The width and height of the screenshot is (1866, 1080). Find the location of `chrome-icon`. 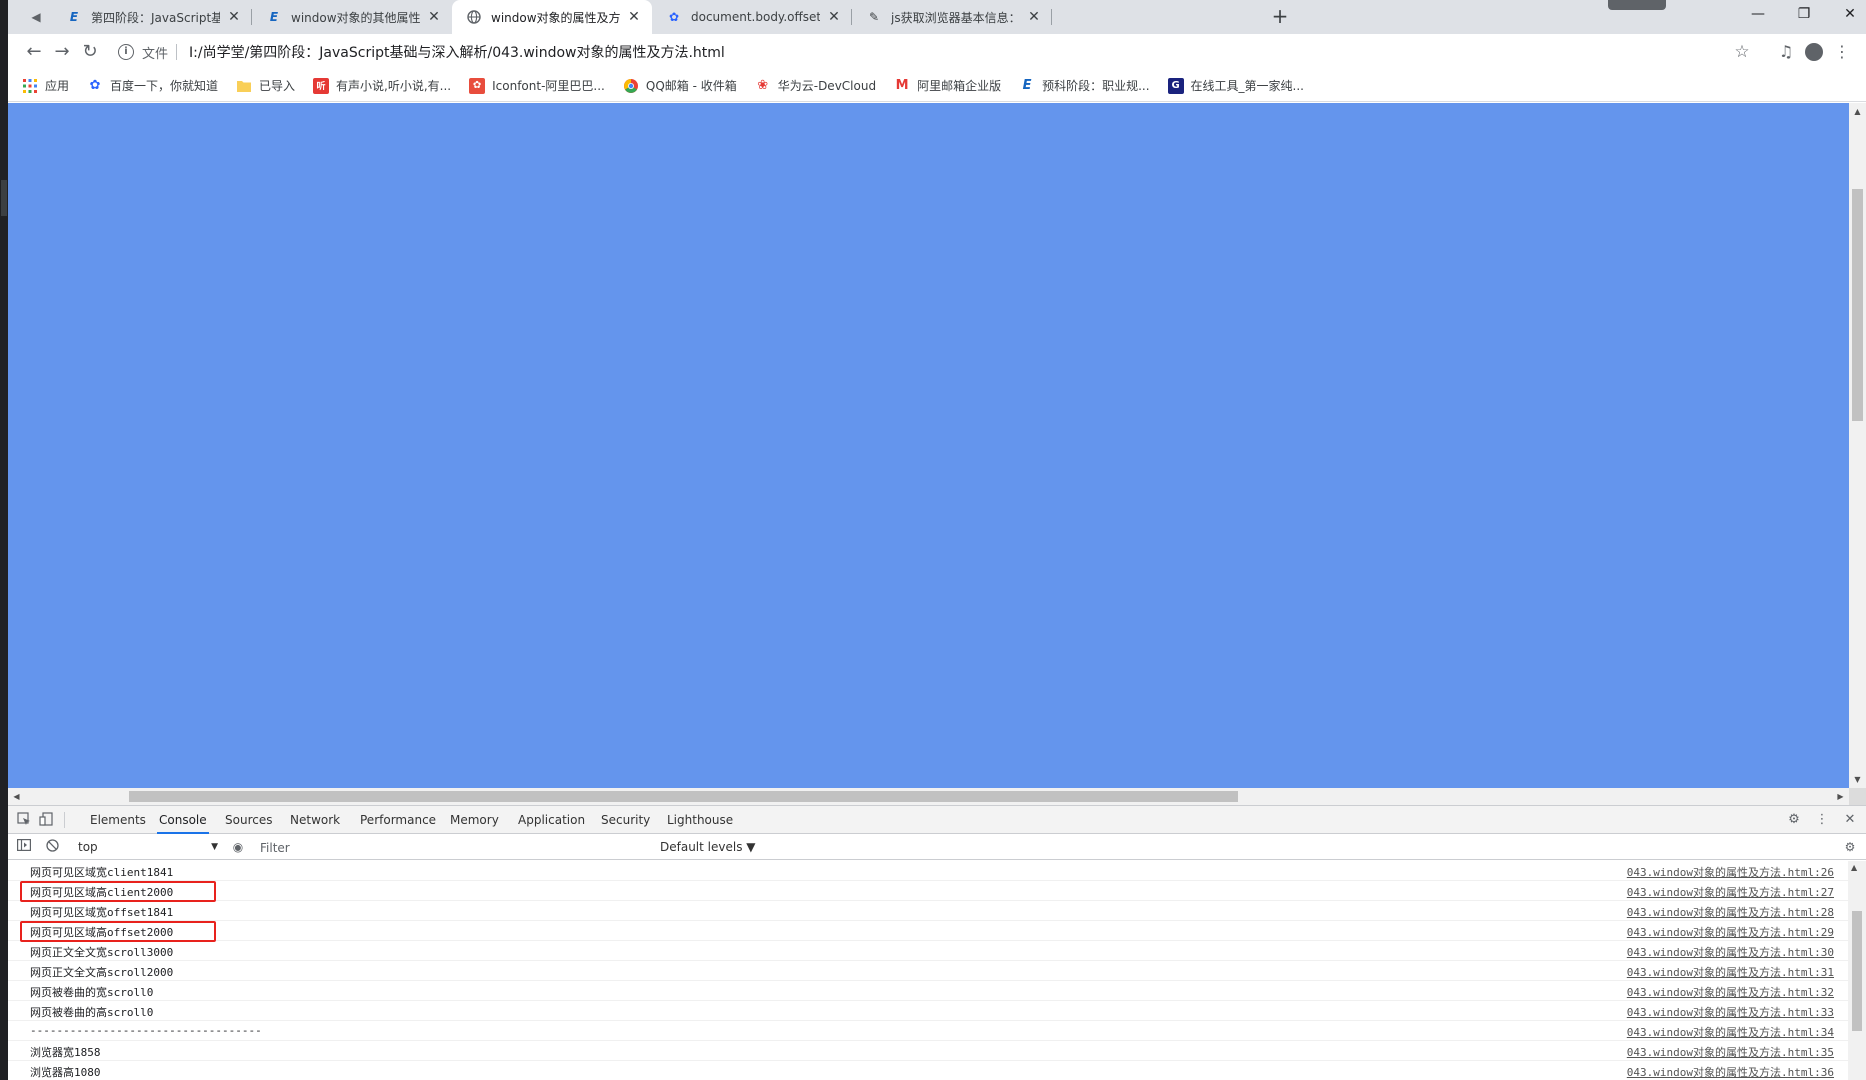

chrome-icon is located at coordinates (631, 86).